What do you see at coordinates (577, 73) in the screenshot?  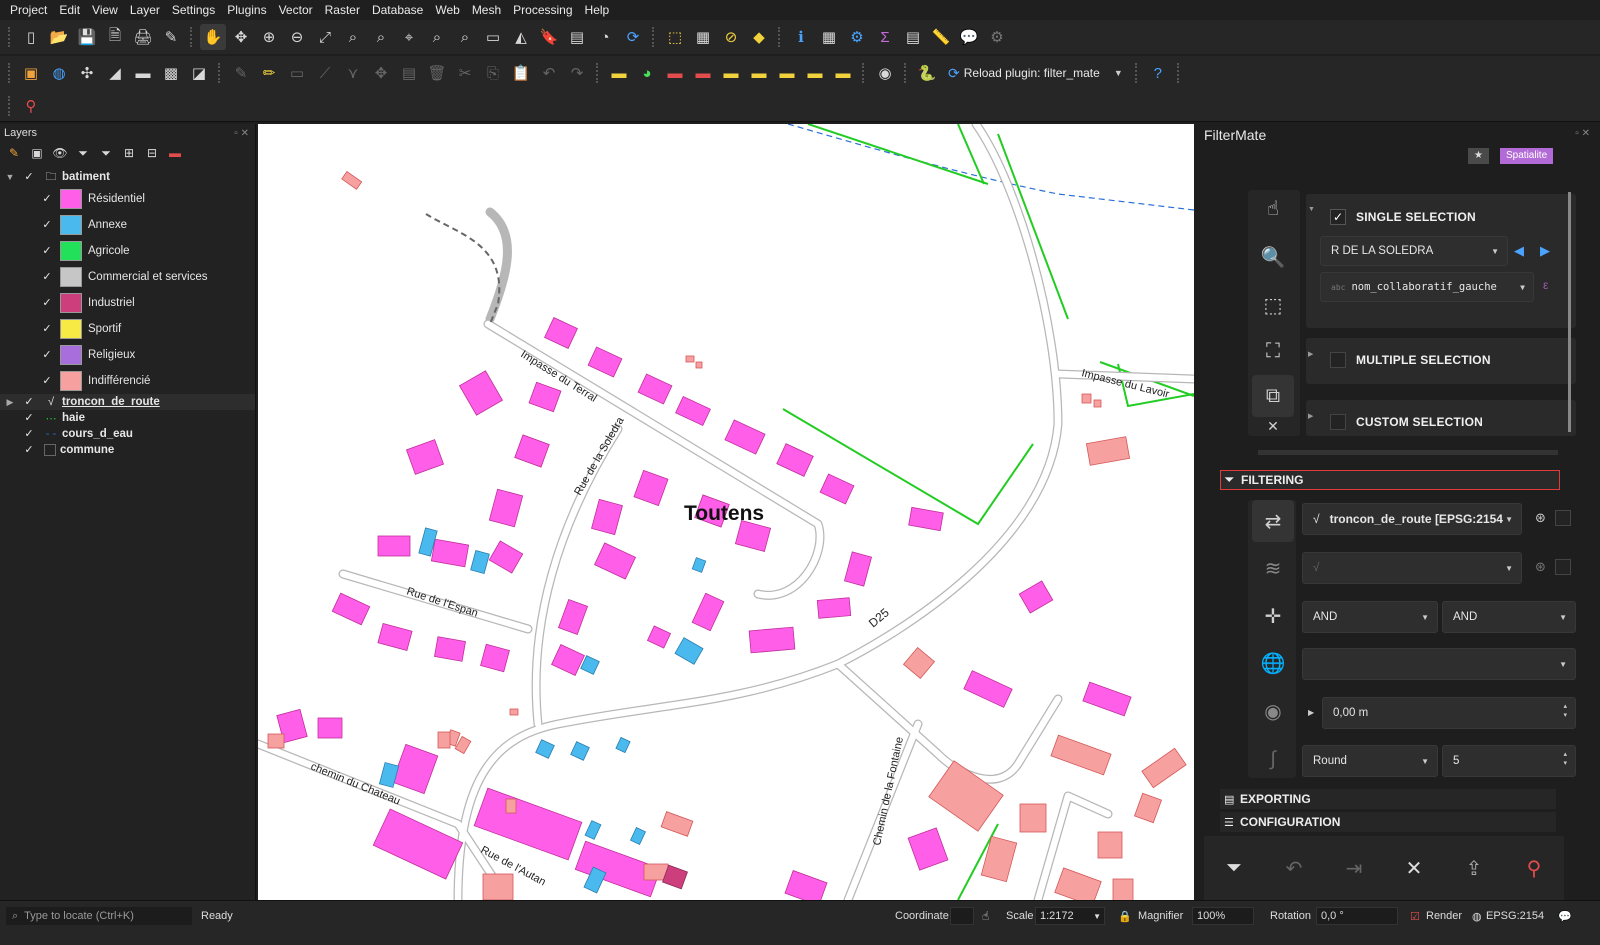 I see `redo-icon: ↷` at bounding box center [577, 73].